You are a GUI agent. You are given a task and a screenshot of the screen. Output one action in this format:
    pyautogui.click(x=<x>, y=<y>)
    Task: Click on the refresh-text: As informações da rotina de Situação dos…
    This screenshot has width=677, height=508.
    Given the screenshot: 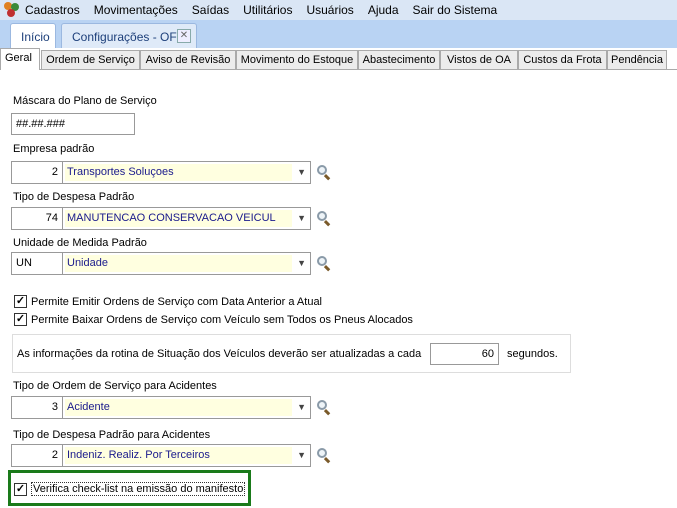 What is the action you would take?
    pyautogui.click(x=219, y=354)
    